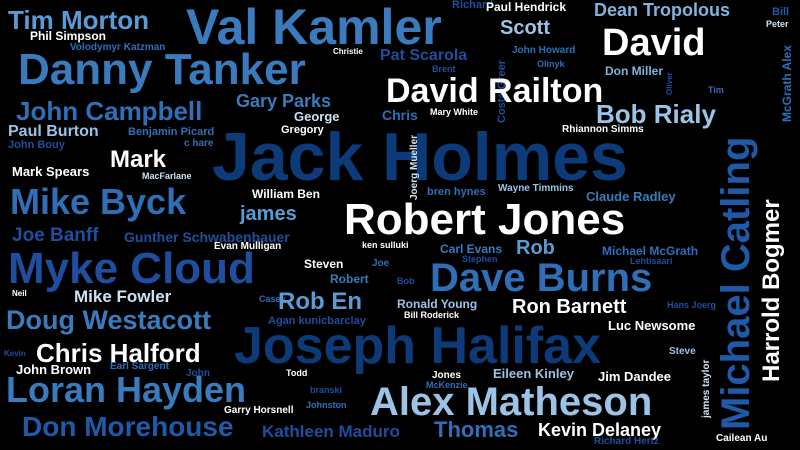 The height and width of the screenshot is (450, 800). Describe the element at coordinates (53, 131) in the screenshot. I see `word-paul-burton: Paul Burton` at that location.